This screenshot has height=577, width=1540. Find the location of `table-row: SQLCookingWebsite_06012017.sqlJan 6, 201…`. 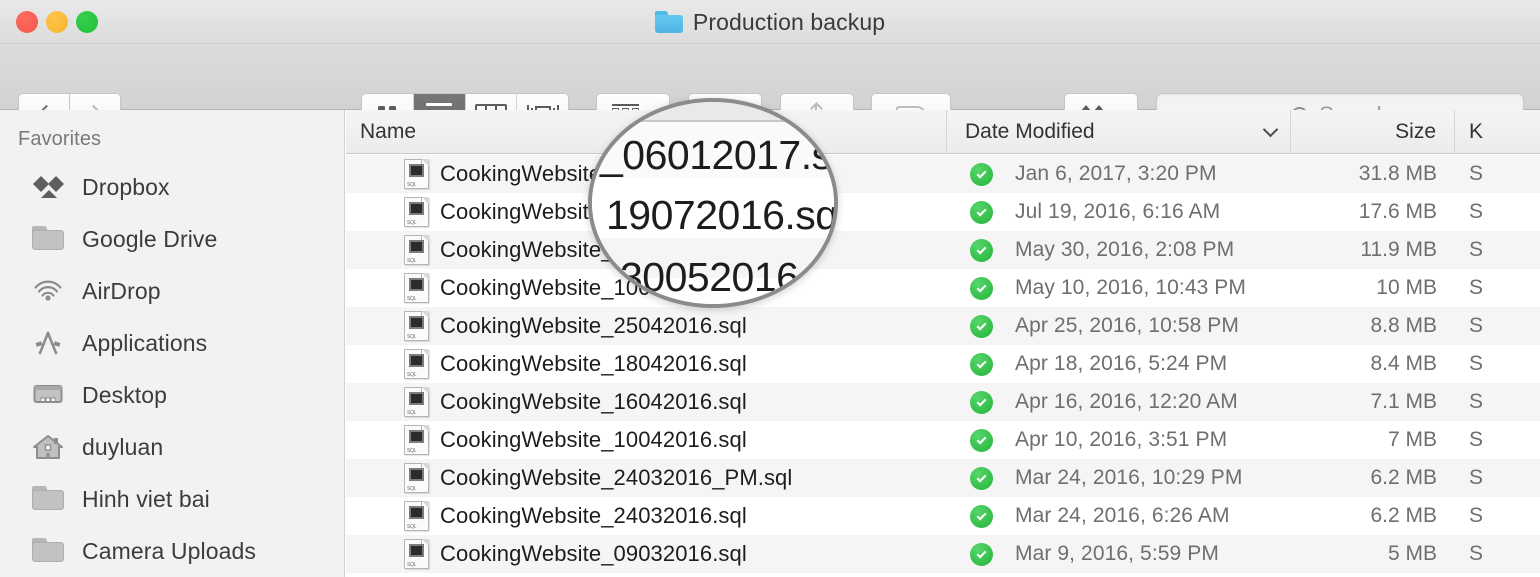

table-row: SQLCookingWebsite_06012017.sqlJan 6, 201… is located at coordinates (943, 174).